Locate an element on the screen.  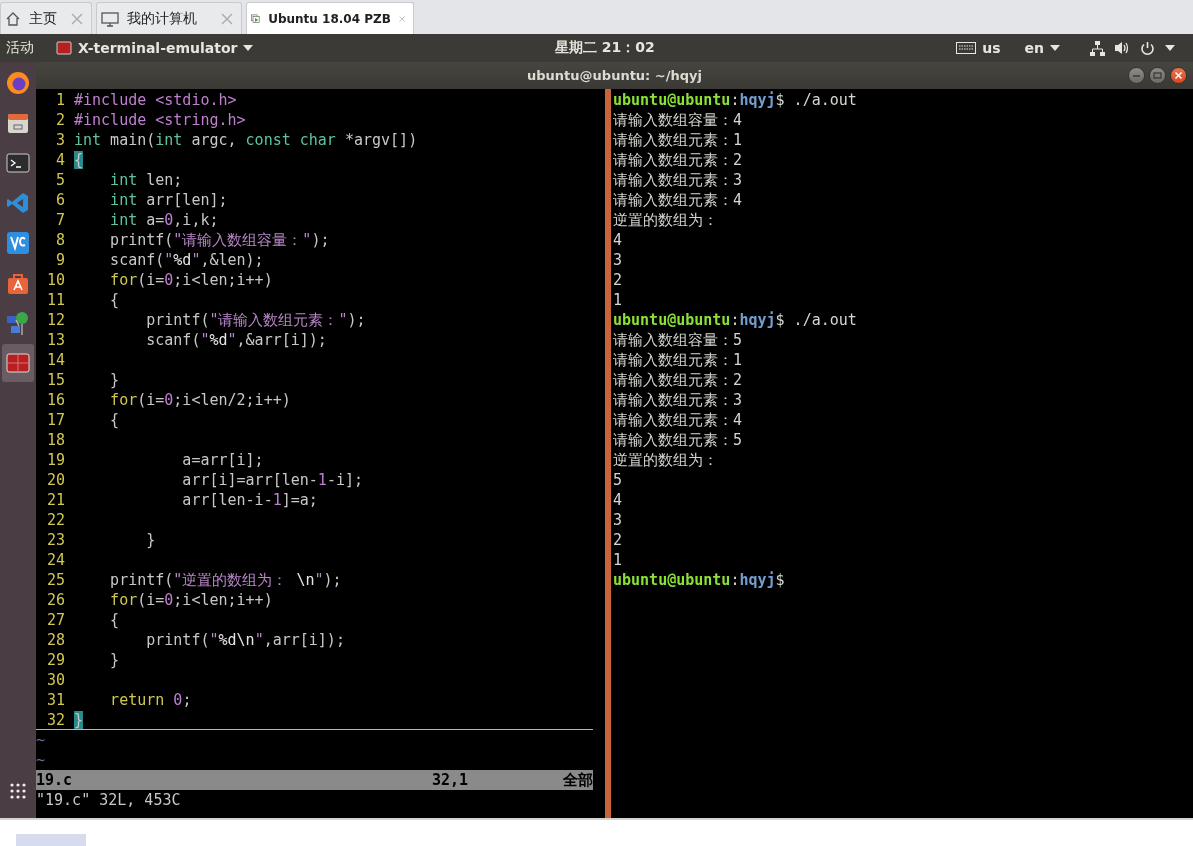
code-line: scanf("%d",&arr[i]); is located at coordinates (236, 340).